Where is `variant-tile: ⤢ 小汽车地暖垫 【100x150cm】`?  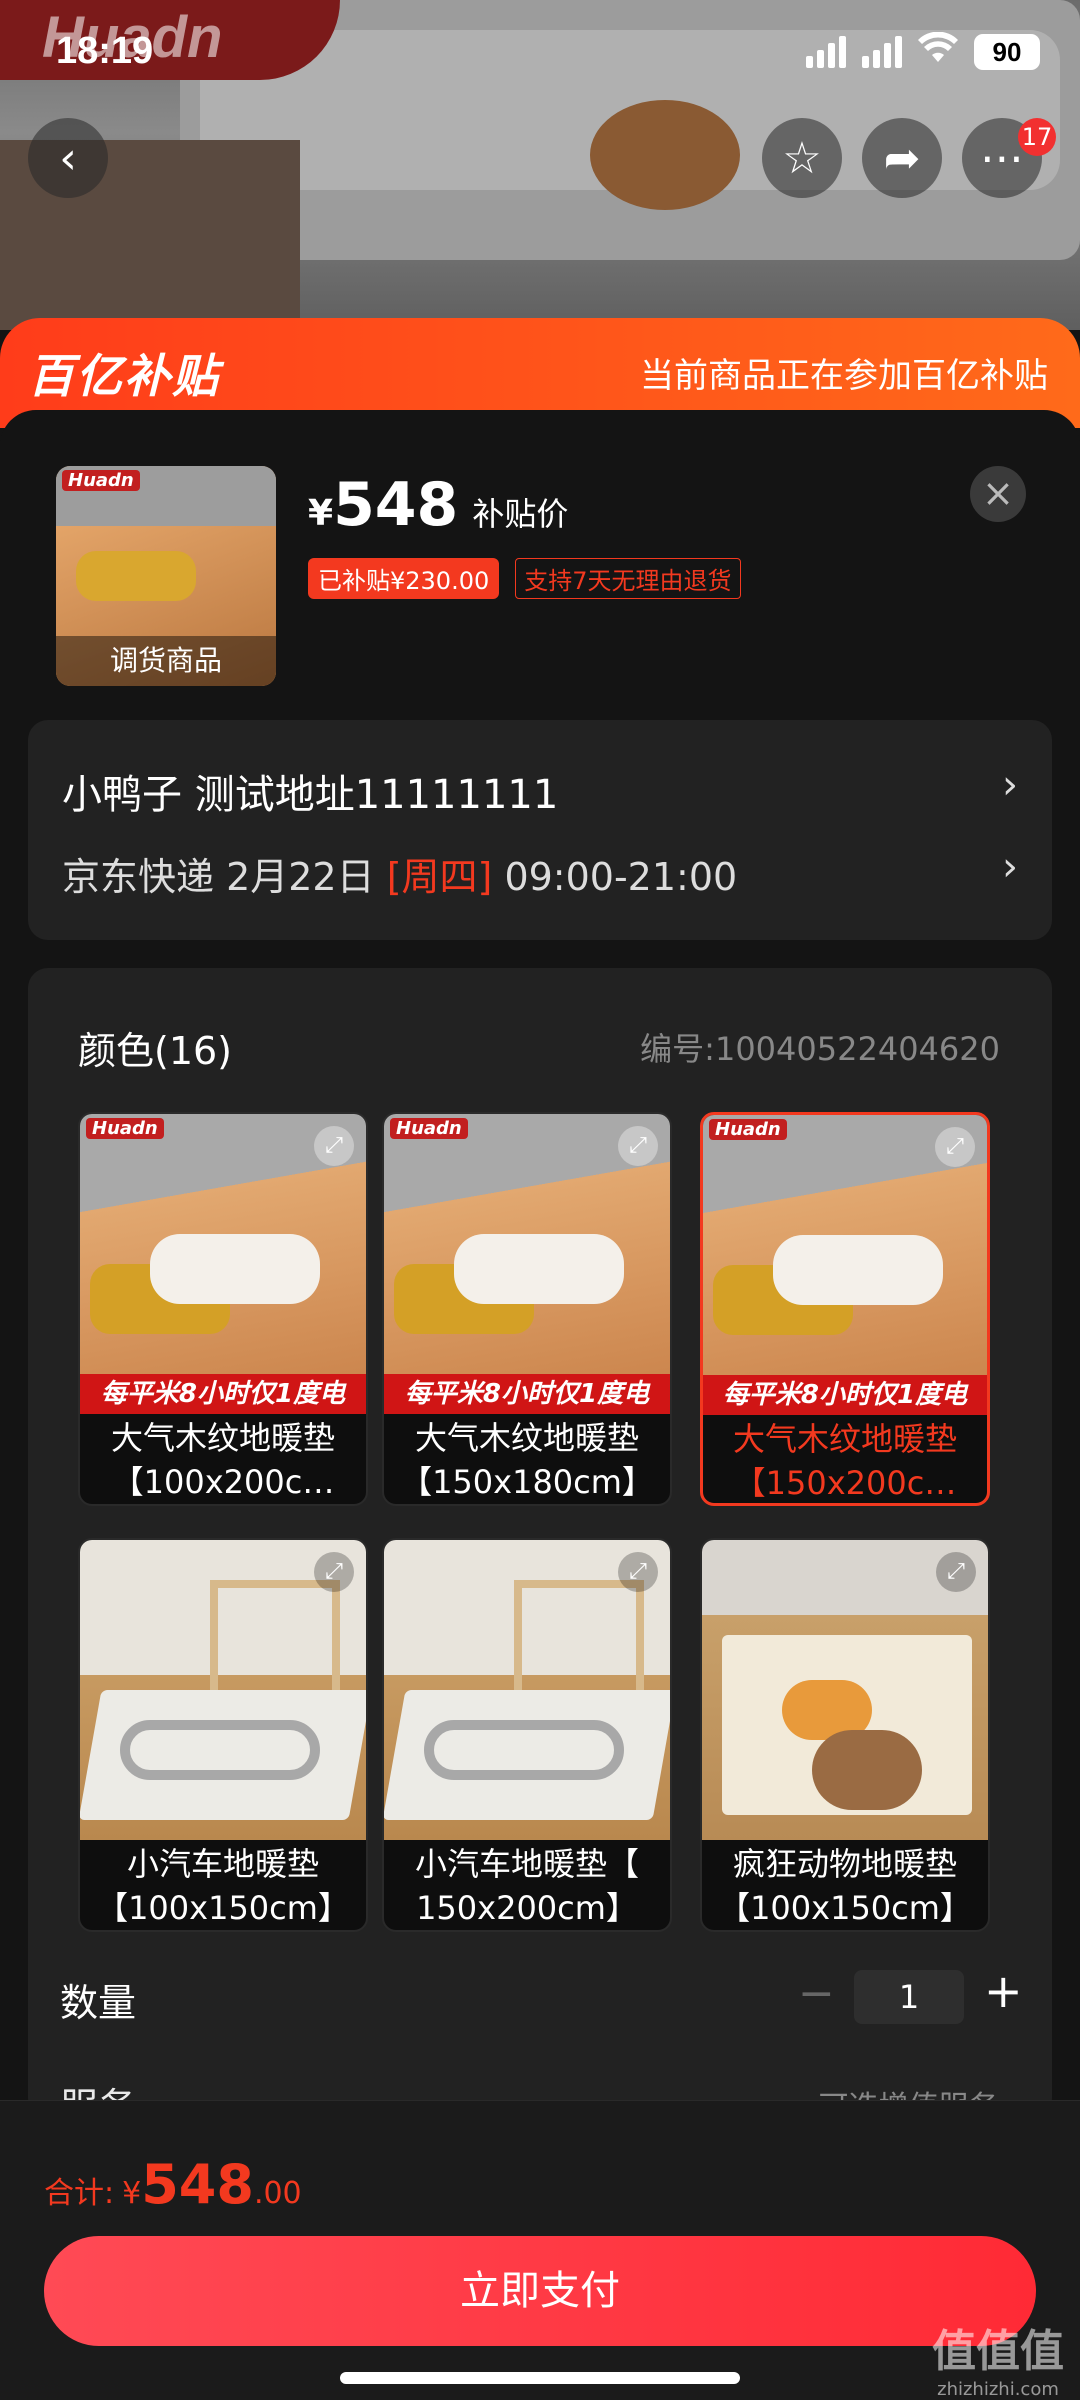
variant-tile: ⤢ 小汽车地暖垫 【100x150cm】 is located at coordinates (223, 1735).